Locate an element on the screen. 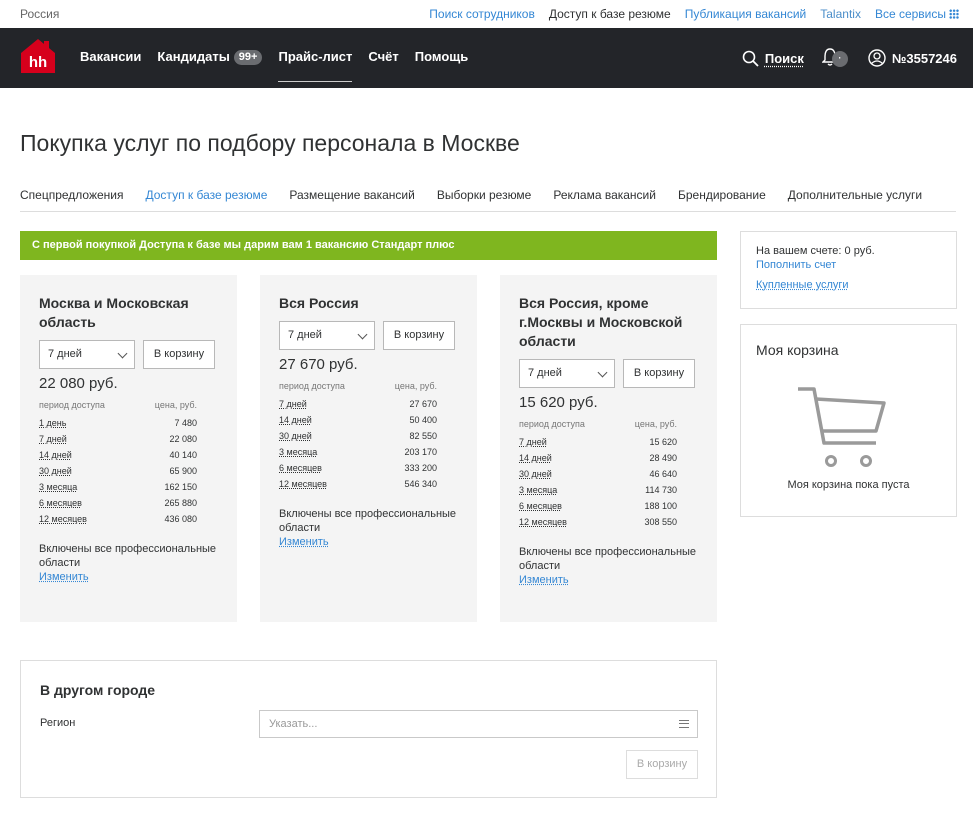 This screenshot has height=814, width=973. table-row: 7 дней 15 620 is located at coordinates (598, 442).